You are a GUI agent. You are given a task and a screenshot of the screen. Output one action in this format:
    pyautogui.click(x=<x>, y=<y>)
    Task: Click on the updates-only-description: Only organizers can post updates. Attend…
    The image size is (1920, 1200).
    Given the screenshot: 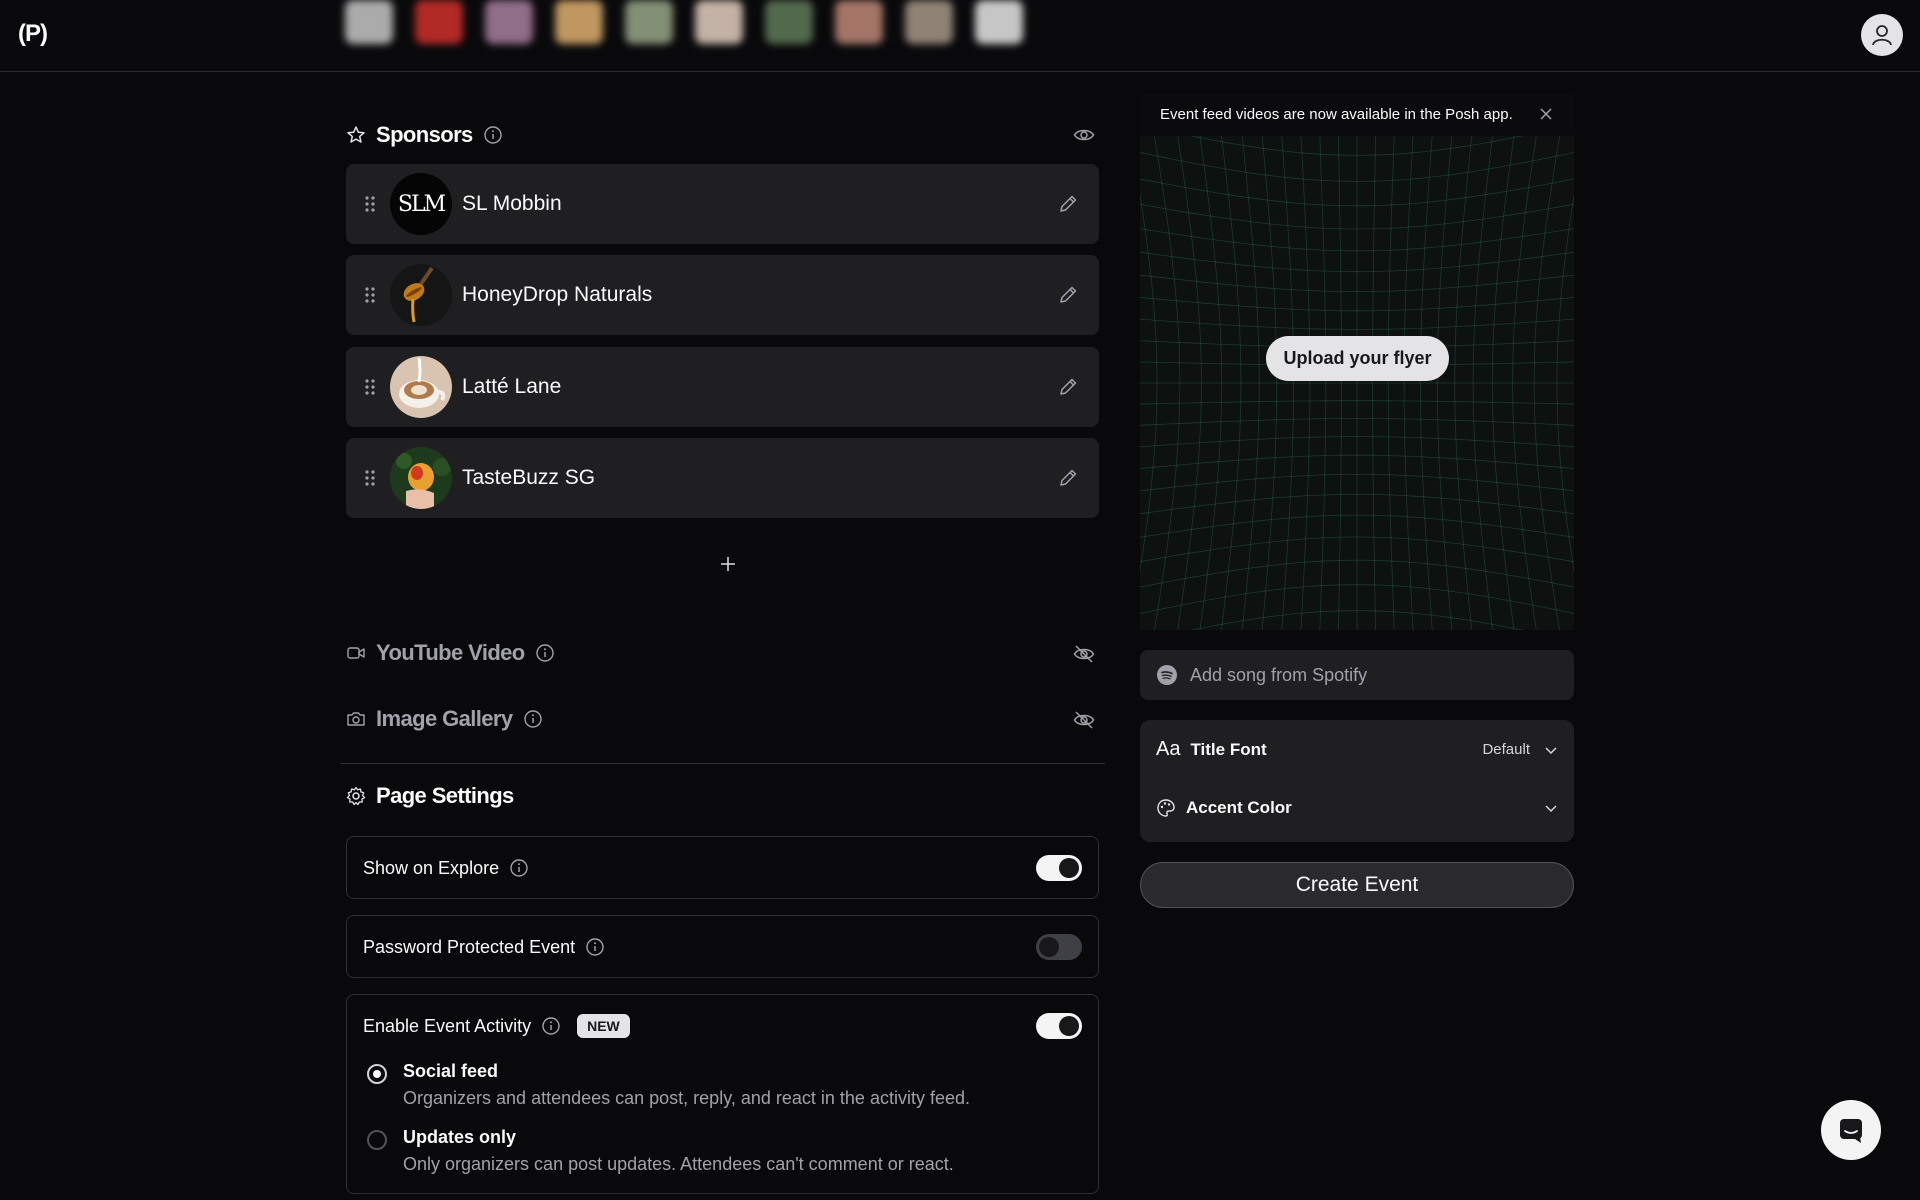 What is the action you would take?
    pyautogui.click(x=678, y=1164)
    